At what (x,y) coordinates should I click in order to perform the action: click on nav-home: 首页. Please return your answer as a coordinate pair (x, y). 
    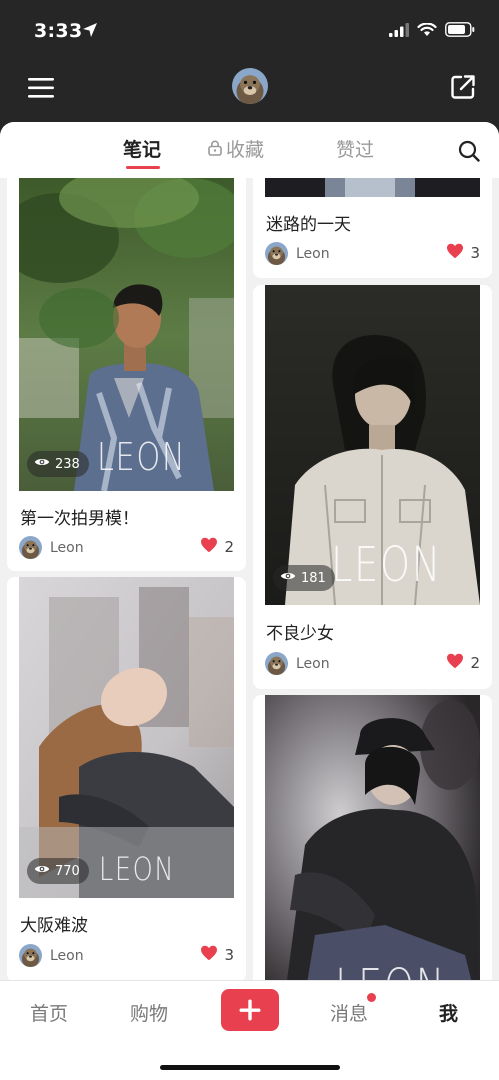
    Looking at the image, I should click on (49, 1012).